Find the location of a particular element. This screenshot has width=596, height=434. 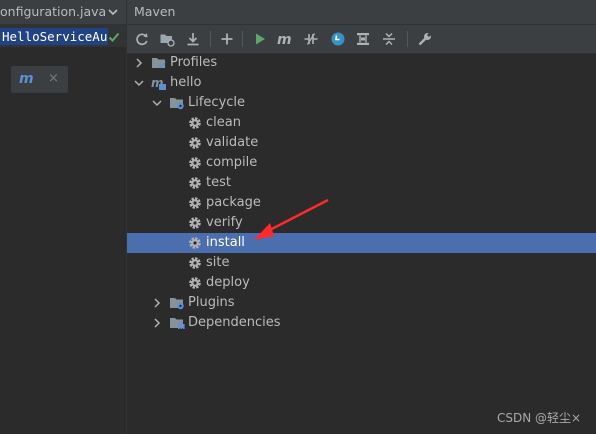

tree-item-profiles: Profiles is located at coordinates (361, 63).